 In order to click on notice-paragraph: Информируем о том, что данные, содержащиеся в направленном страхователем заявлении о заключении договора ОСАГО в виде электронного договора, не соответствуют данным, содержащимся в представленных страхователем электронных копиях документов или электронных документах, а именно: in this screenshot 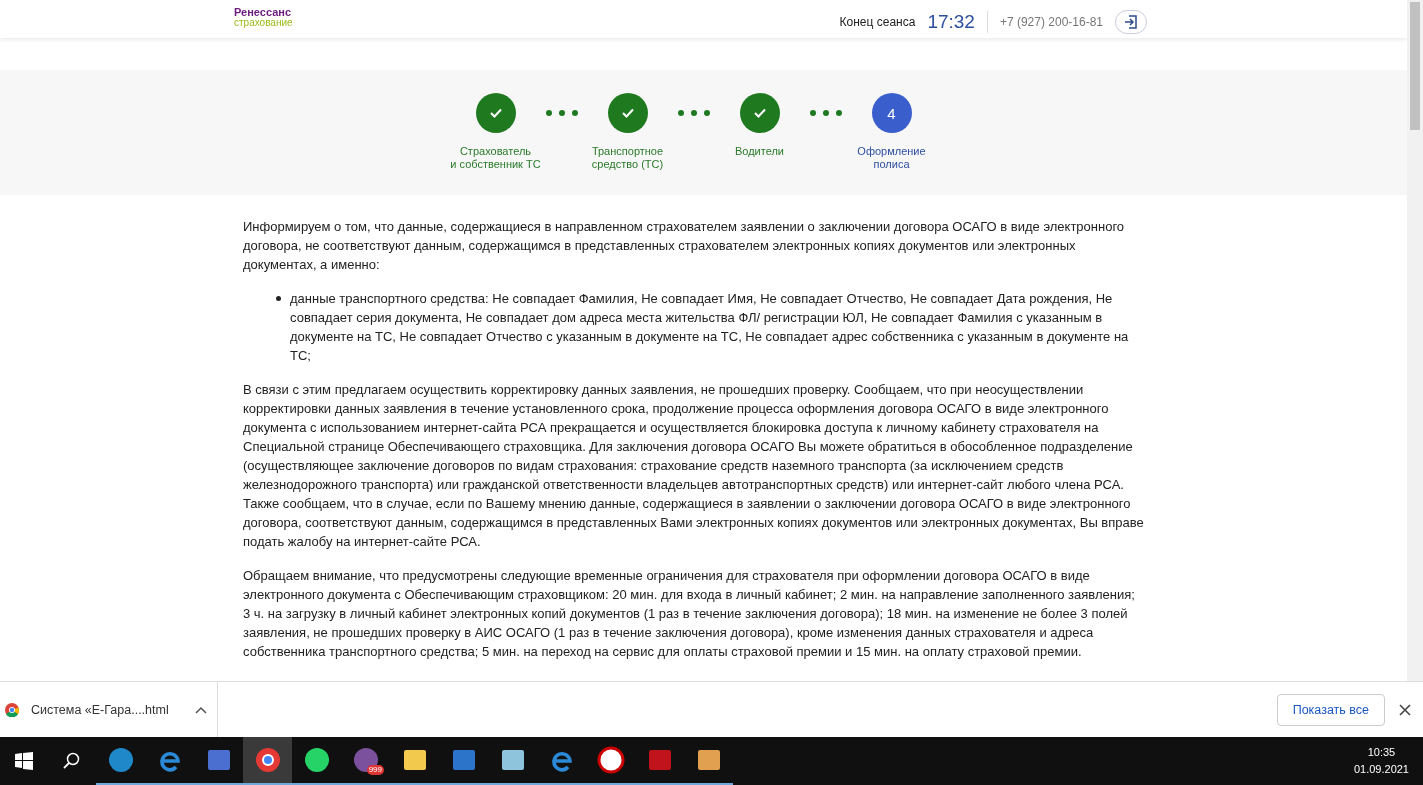, I will do `click(684, 246)`.